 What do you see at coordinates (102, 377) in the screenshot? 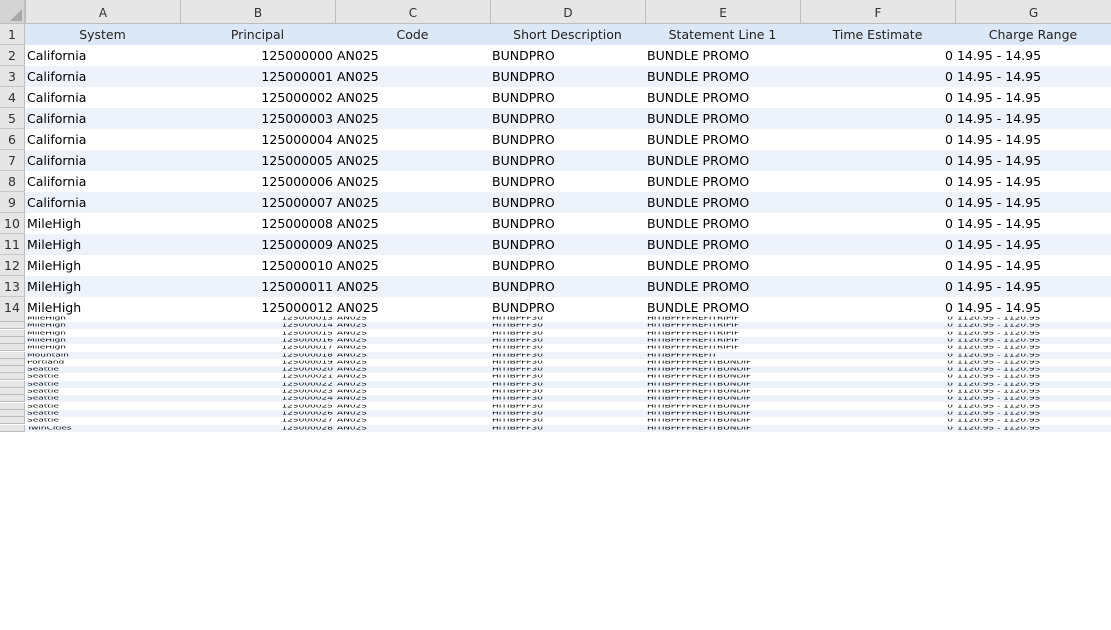
I see `cell-a: Seattle` at bounding box center [102, 377].